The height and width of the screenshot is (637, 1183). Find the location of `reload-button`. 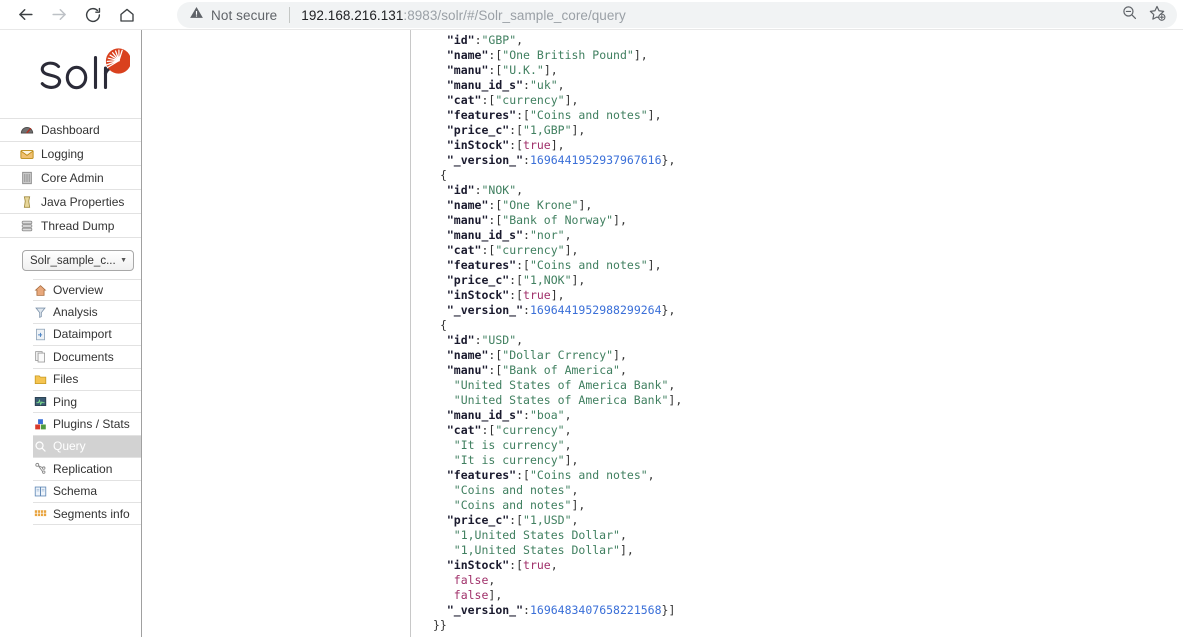

reload-button is located at coordinates (93, 15).